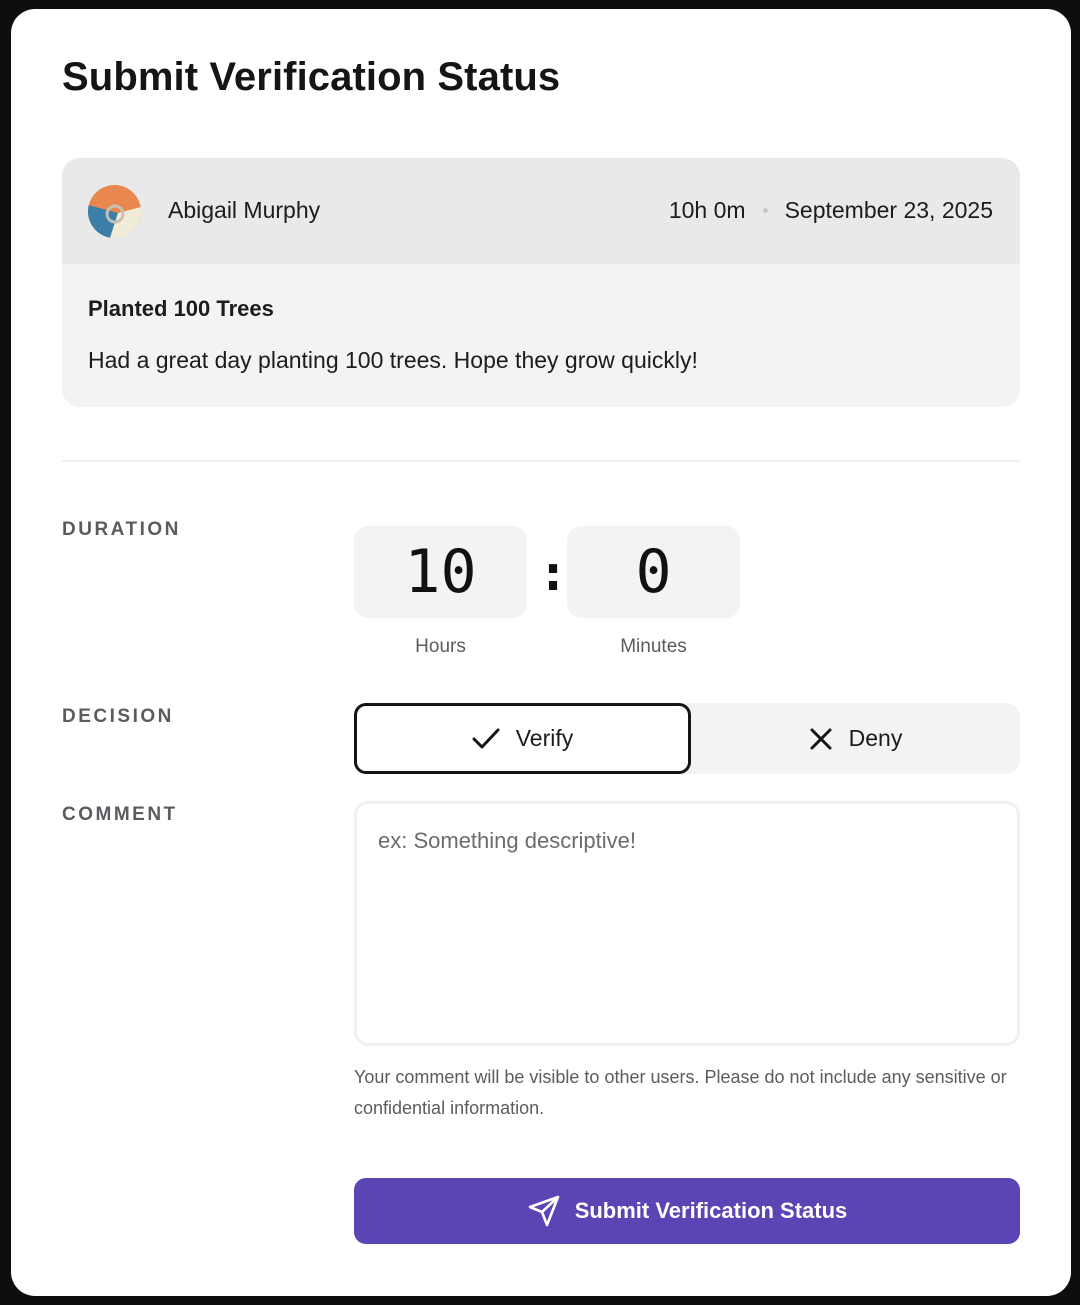  Describe the element at coordinates (875, 738) in the screenshot. I see `deny-label: Deny` at that location.